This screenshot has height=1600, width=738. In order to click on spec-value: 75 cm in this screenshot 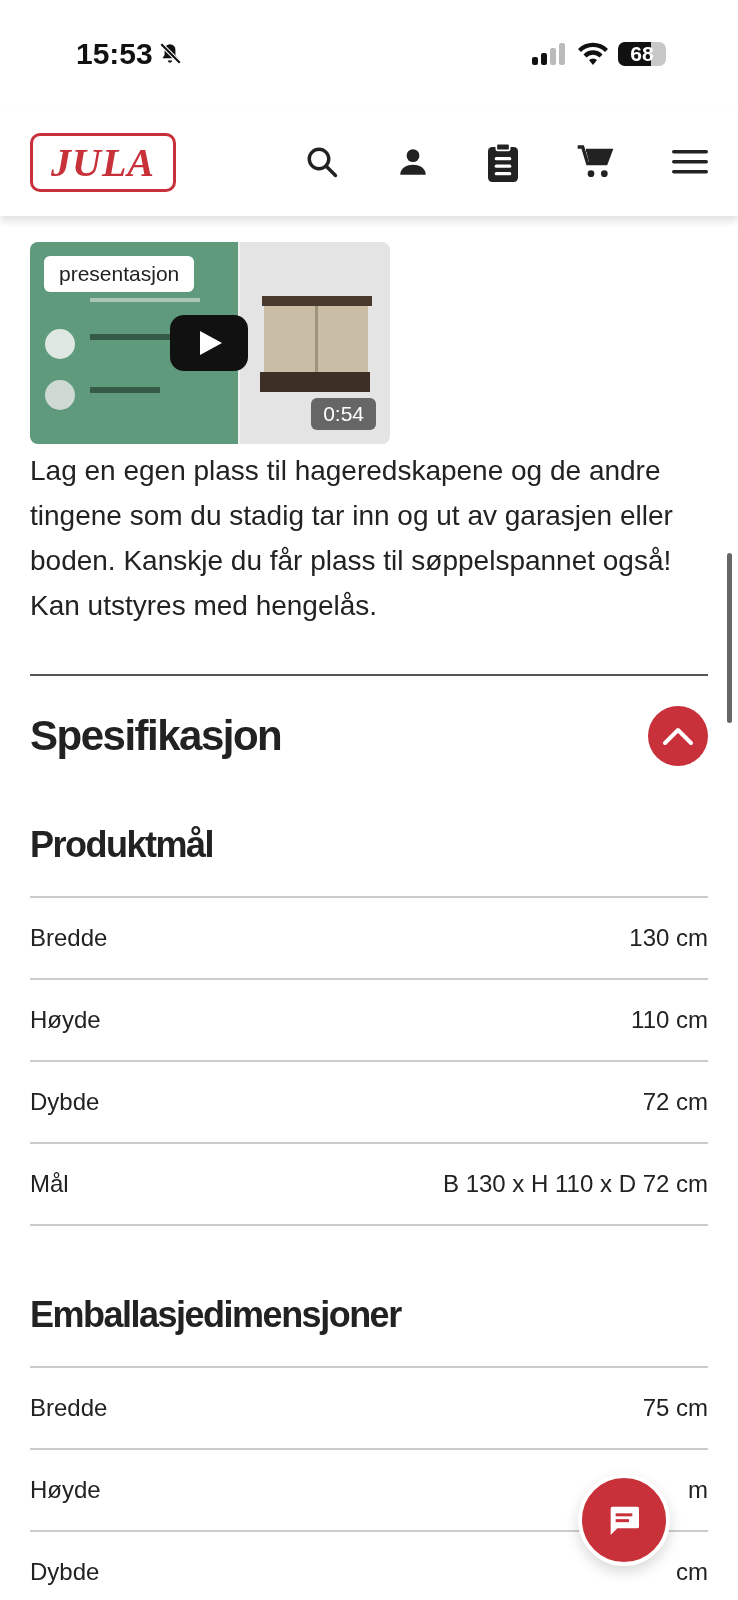, I will do `click(675, 1408)`.